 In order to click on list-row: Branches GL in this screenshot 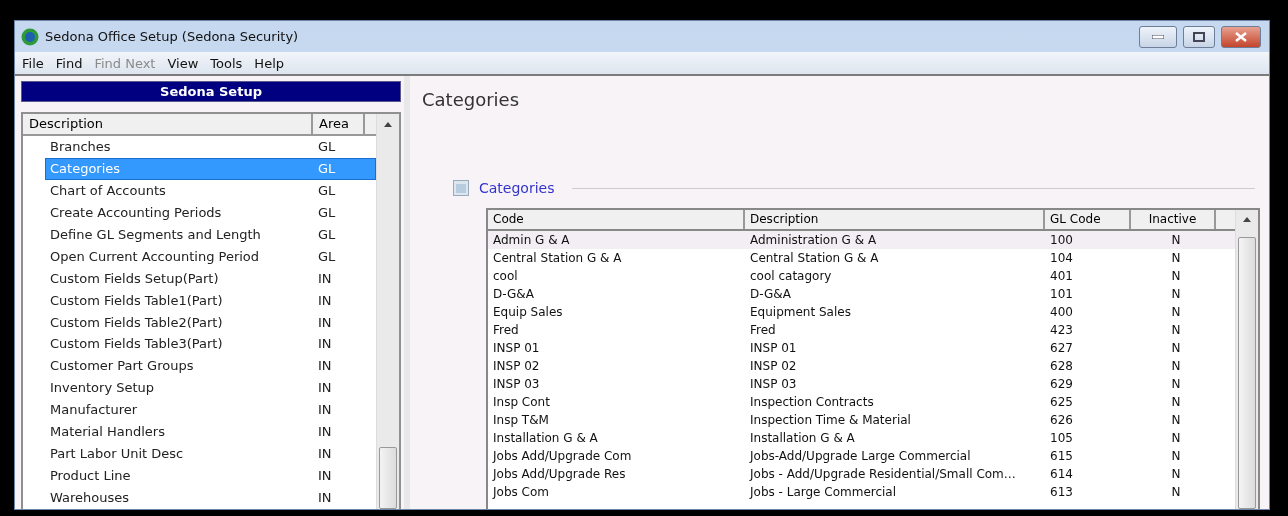, I will do `click(210, 147)`.